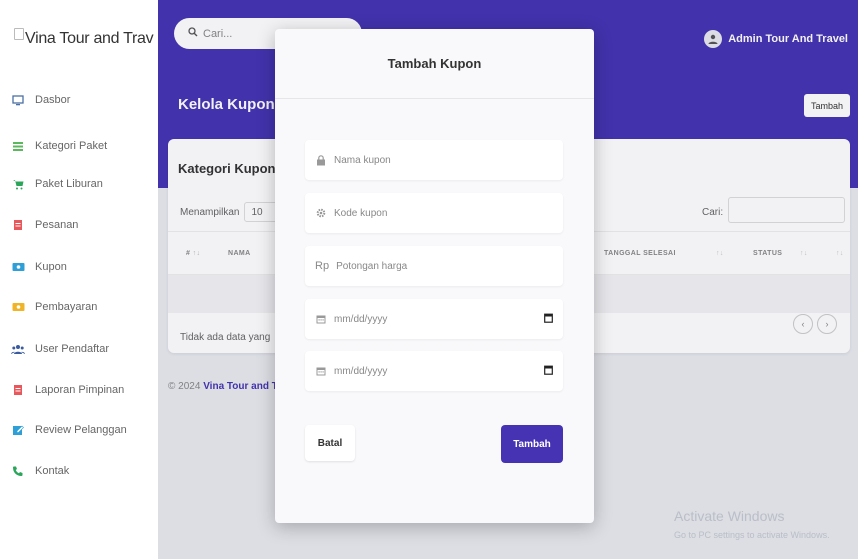 The width and height of the screenshot is (858, 559). I want to click on users-icon, so click(18, 349).